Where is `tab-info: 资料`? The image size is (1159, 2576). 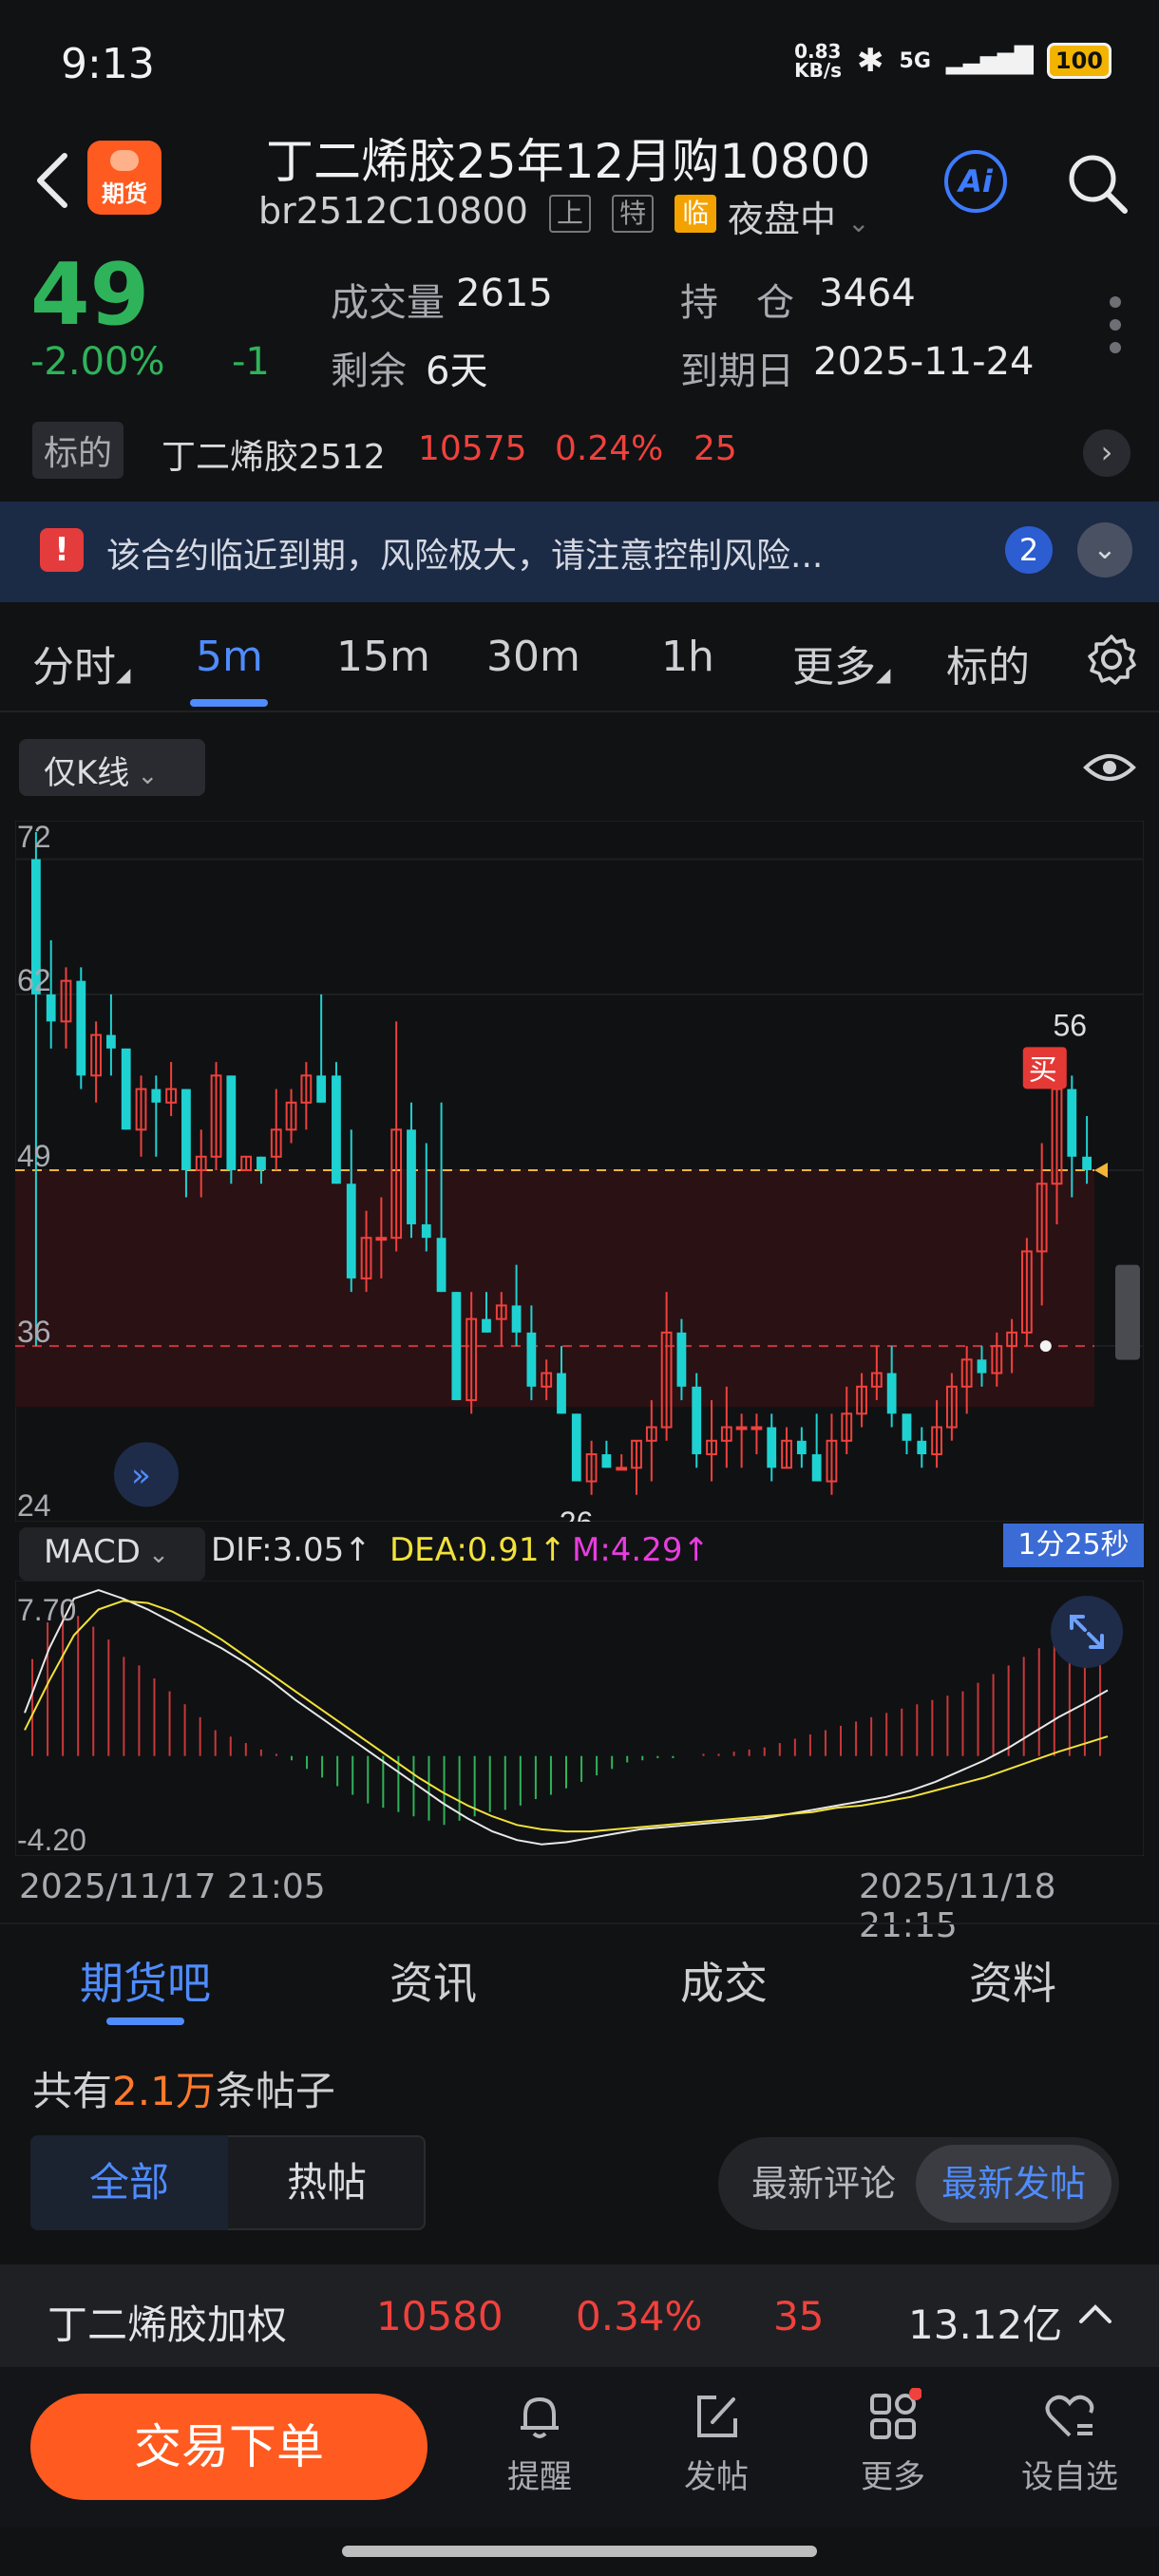 tab-info: 资料 is located at coordinates (1012, 1981).